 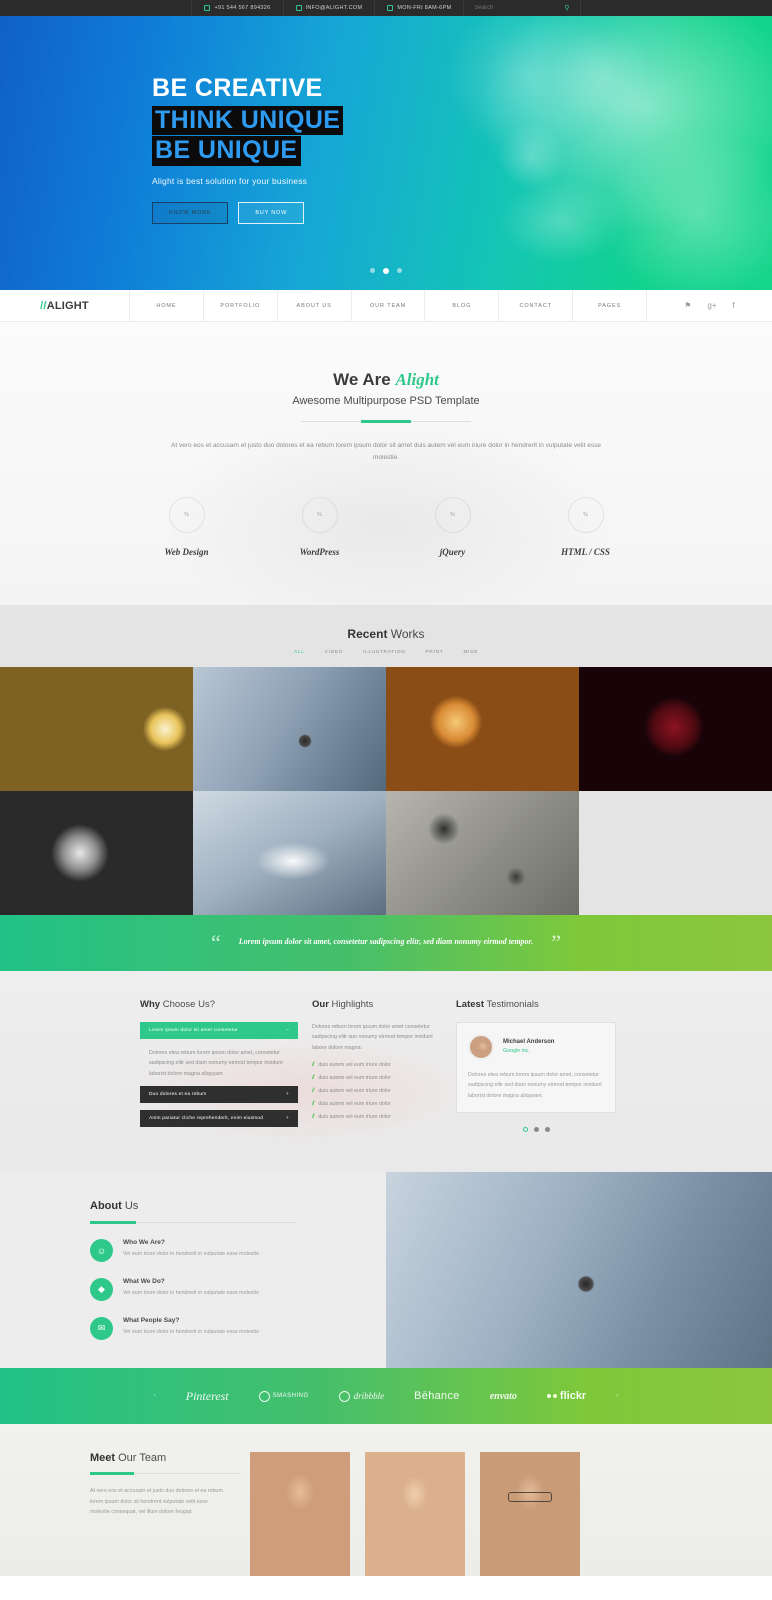 What do you see at coordinates (271, 212) in the screenshot?
I see `buy-now-button: BUY NOW` at bounding box center [271, 212].